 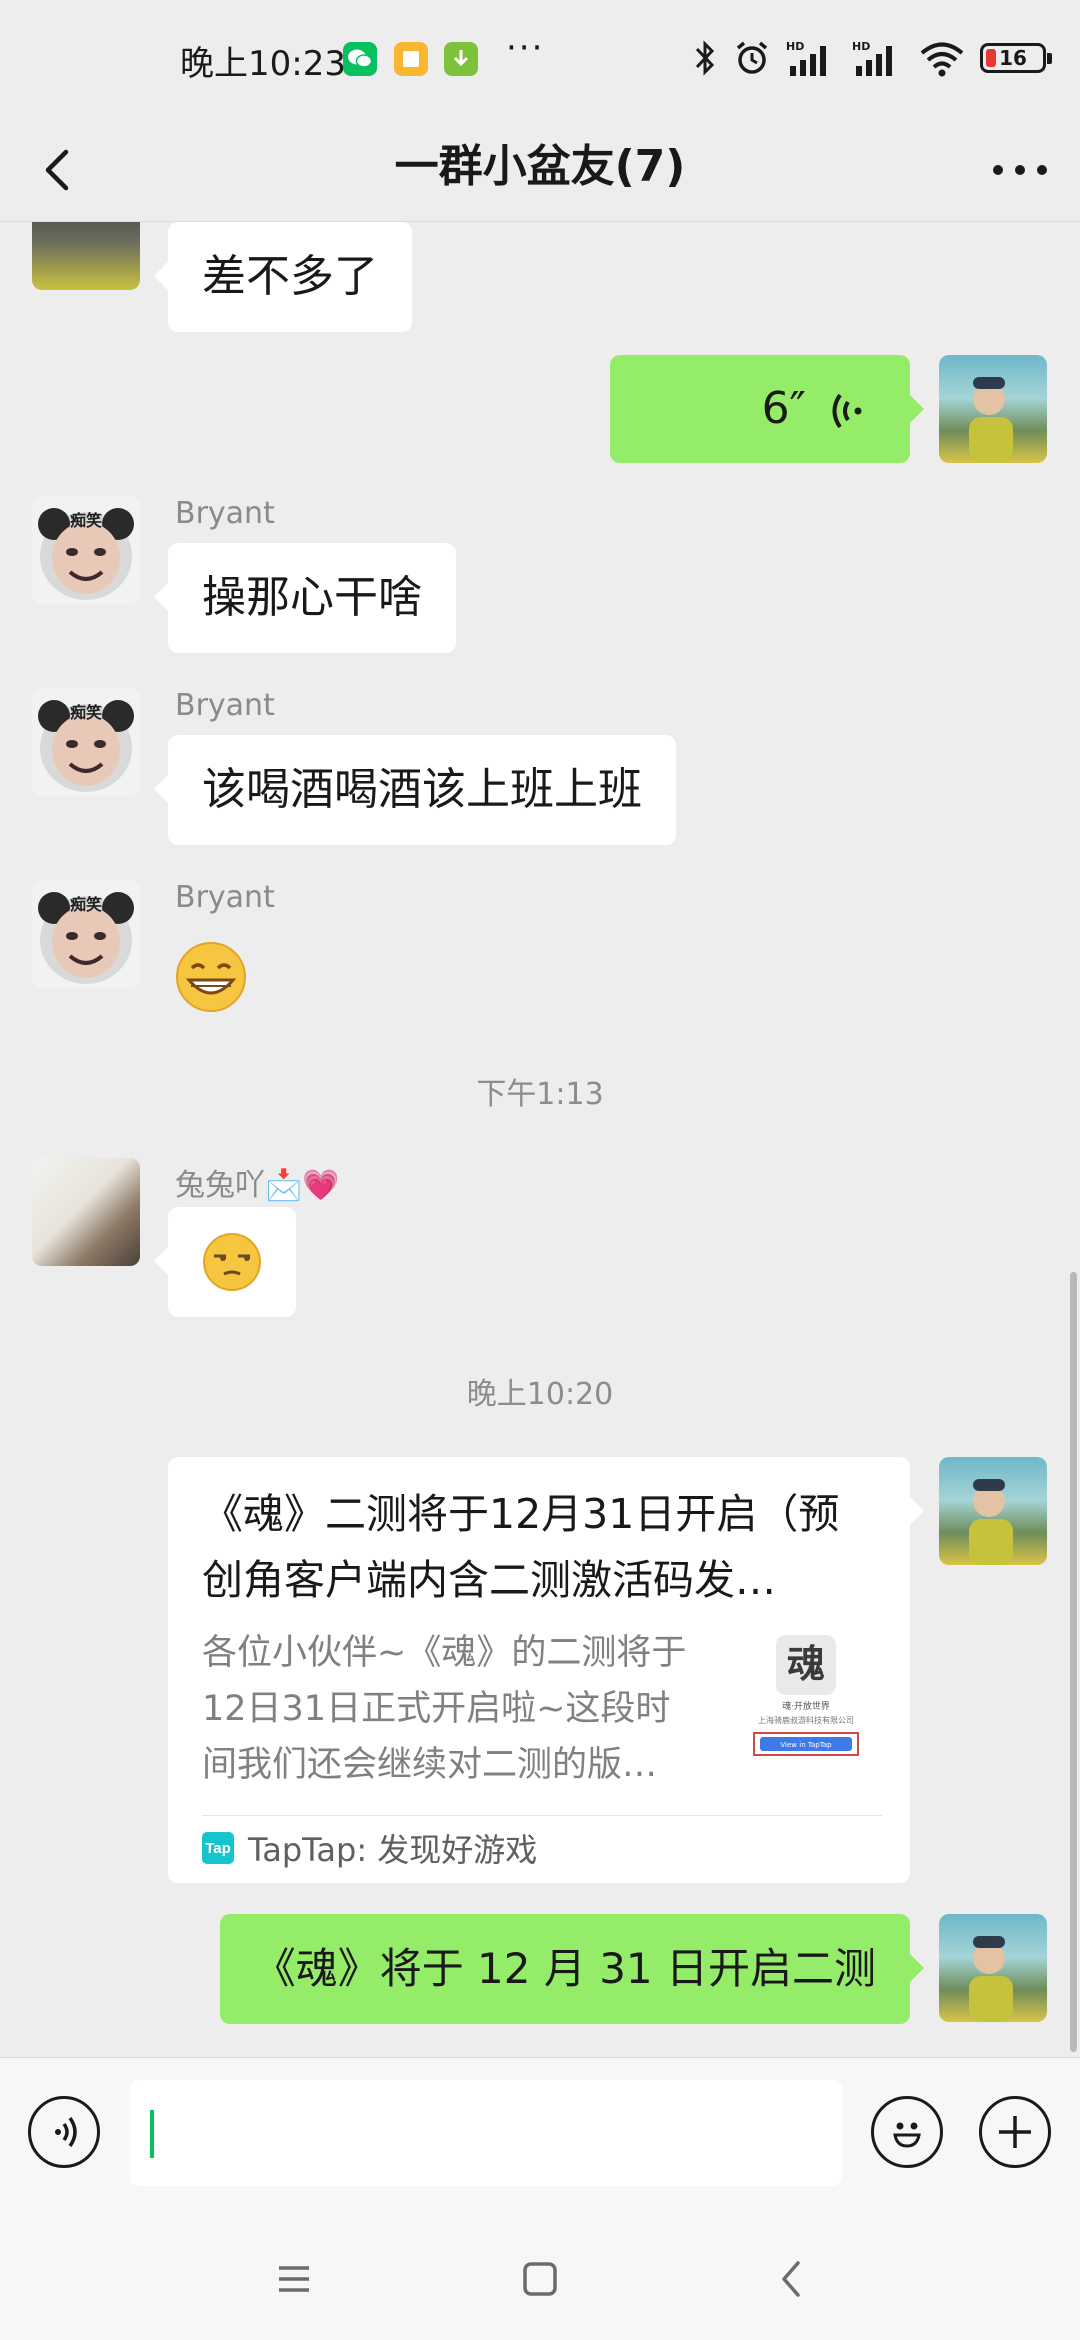 What do you see at coordinates (752, 57) in the screenshot?
I see `alarm-icon` at bounding box center [752, 57].